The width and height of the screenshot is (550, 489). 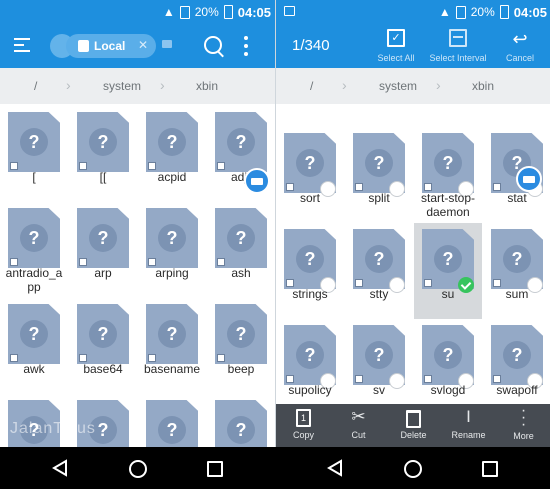 I want to click on select-interval-button: Select Interval, so click(x=458, y=44).